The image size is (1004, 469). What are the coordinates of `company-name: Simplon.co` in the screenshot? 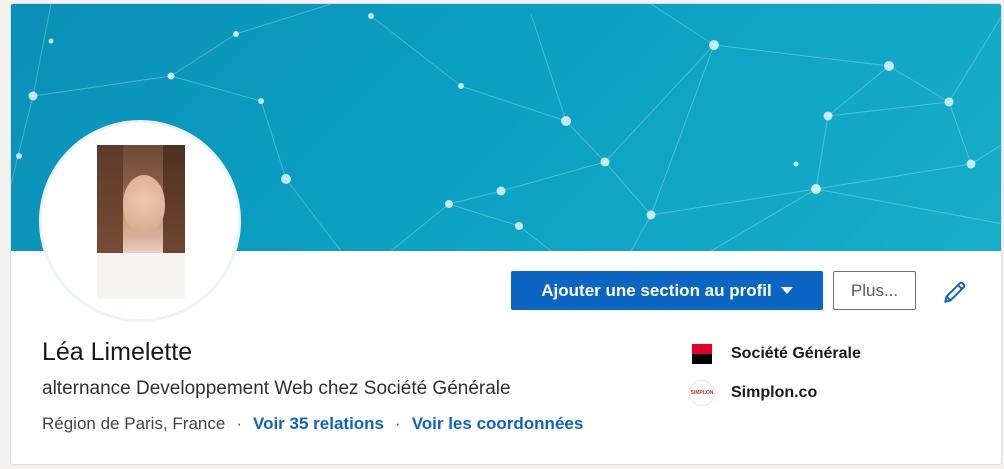 It's located at (774, 392).